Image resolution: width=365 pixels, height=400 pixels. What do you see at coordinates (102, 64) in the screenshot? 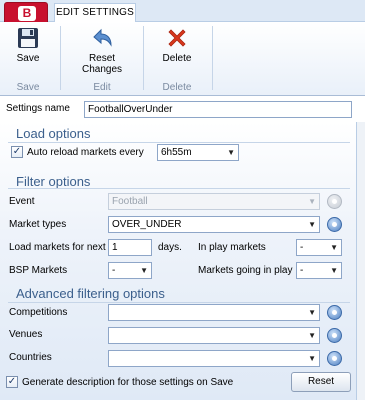
I see `reset-changes-label: Reset Changes` at bounding box center [102, 64].